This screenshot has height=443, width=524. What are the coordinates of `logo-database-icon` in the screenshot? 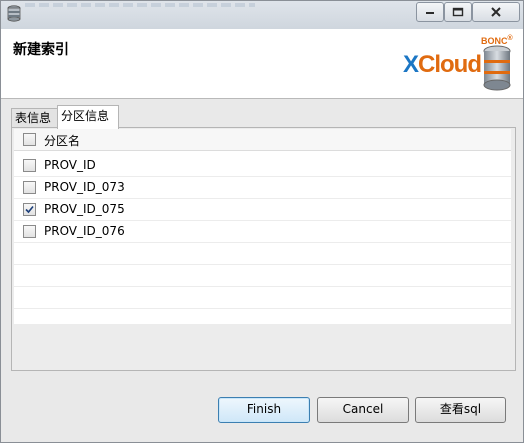 It's located at (497, 68).